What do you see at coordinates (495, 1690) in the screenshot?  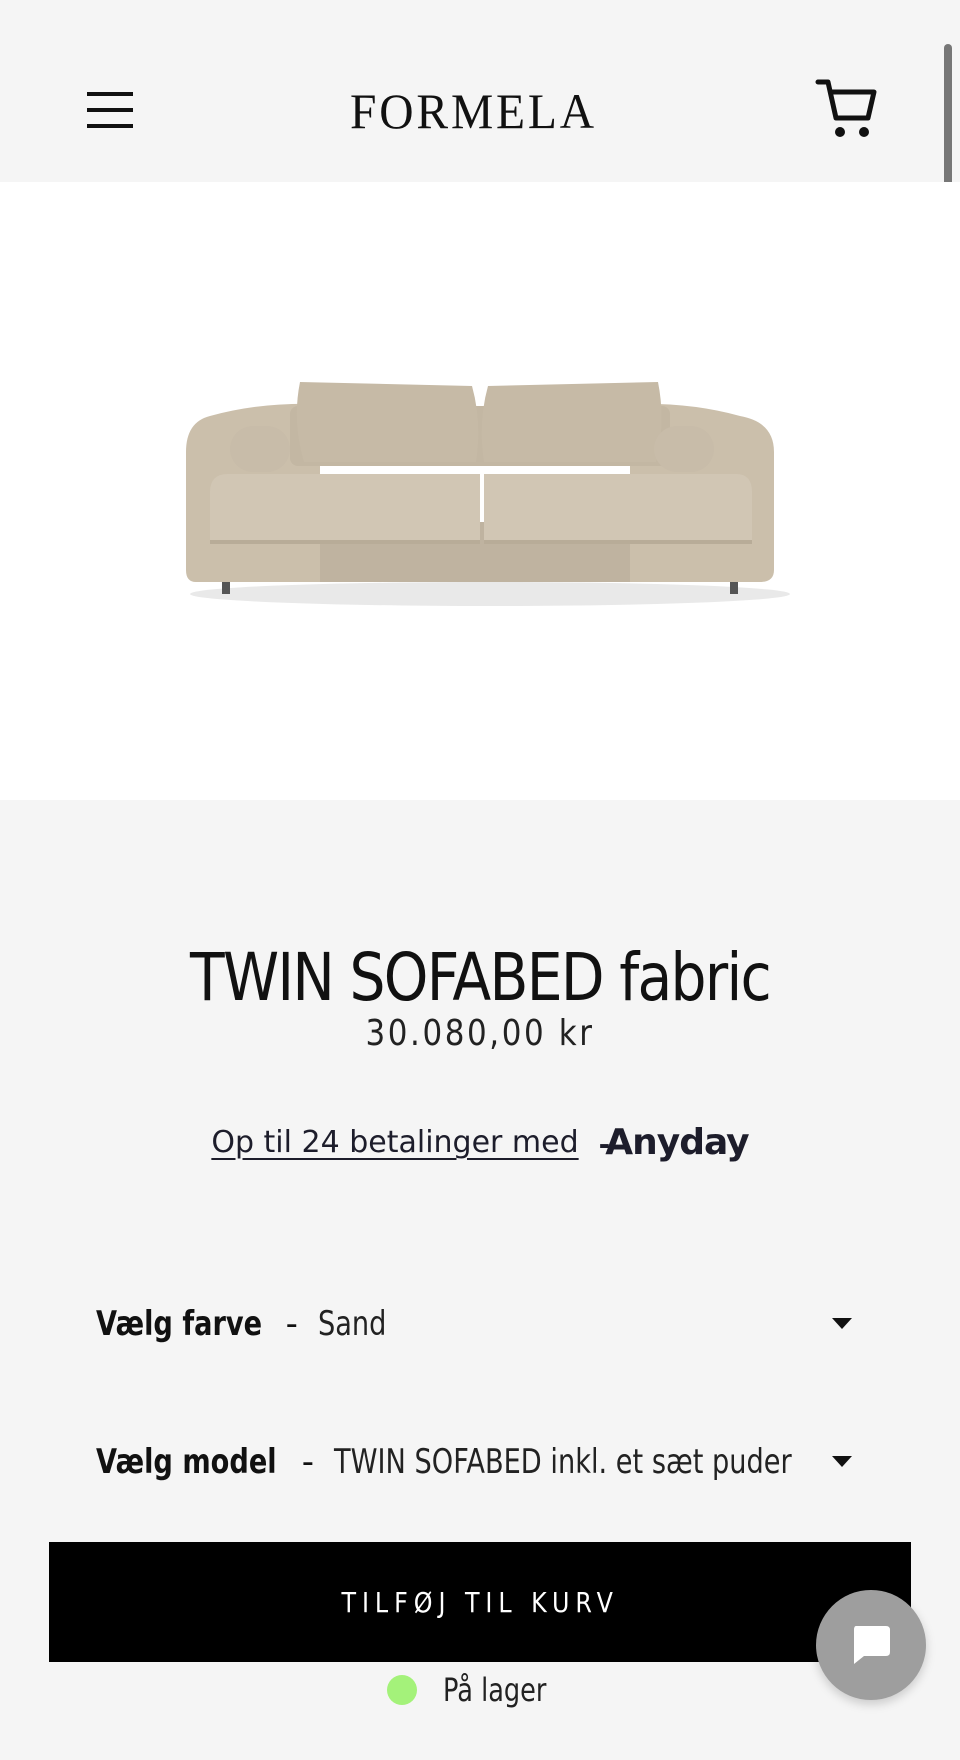 I see `stock-status-text: På lager` at bounding box center [495, 1690].